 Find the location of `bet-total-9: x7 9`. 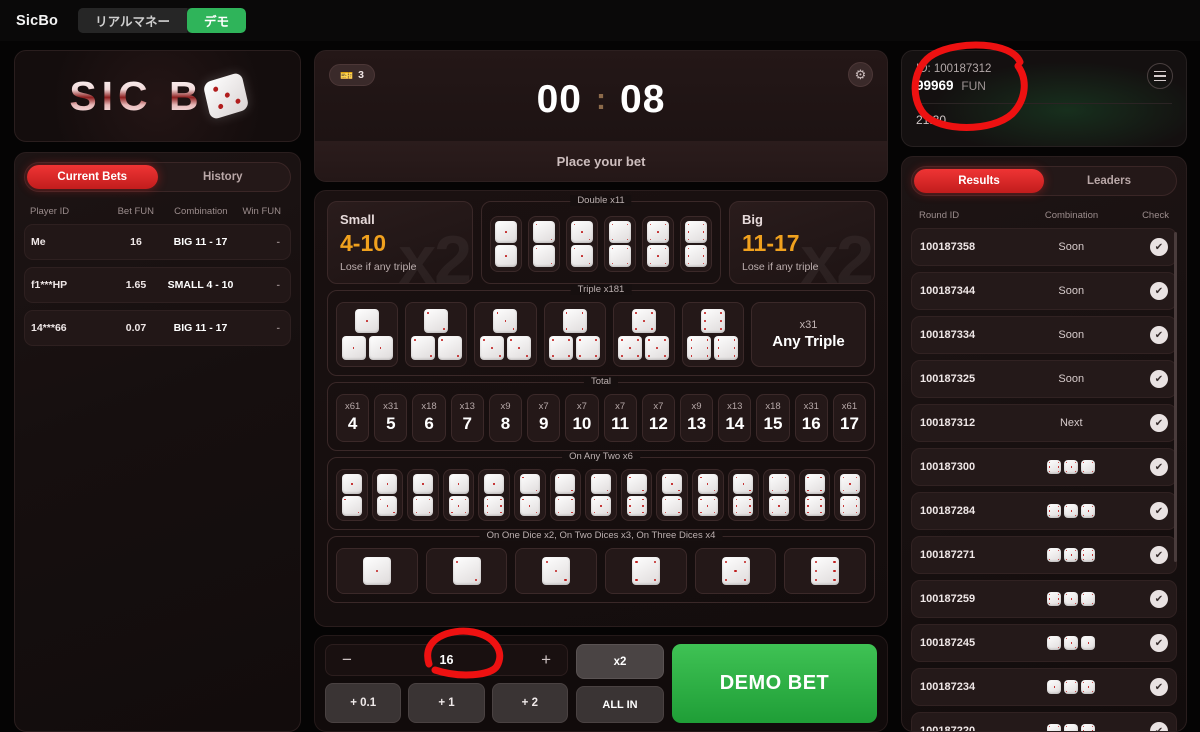

bet-total-9: x7 9 is located at coordinates (544, 418).